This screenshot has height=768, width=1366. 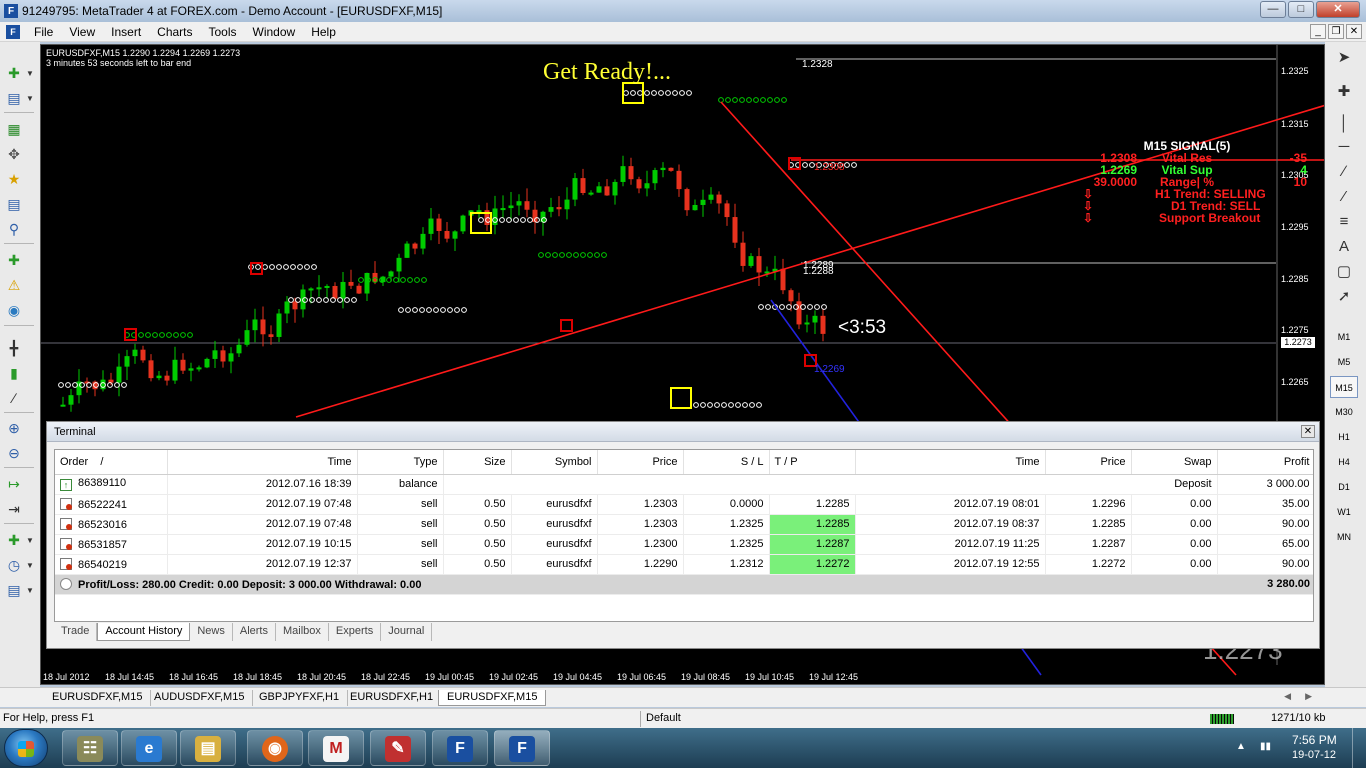 I want to click on menu-view: View, so click(x=82, y=32).